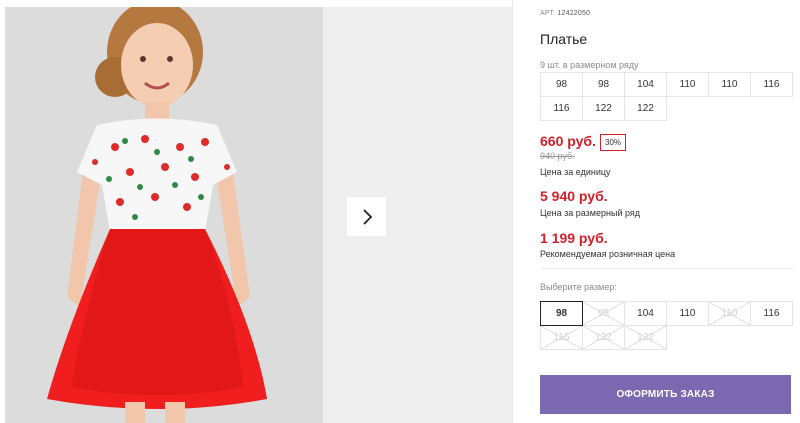 The width and height of the screenshot is (800, 423). I want to click on article-label: АРТ., so click(548, 13).